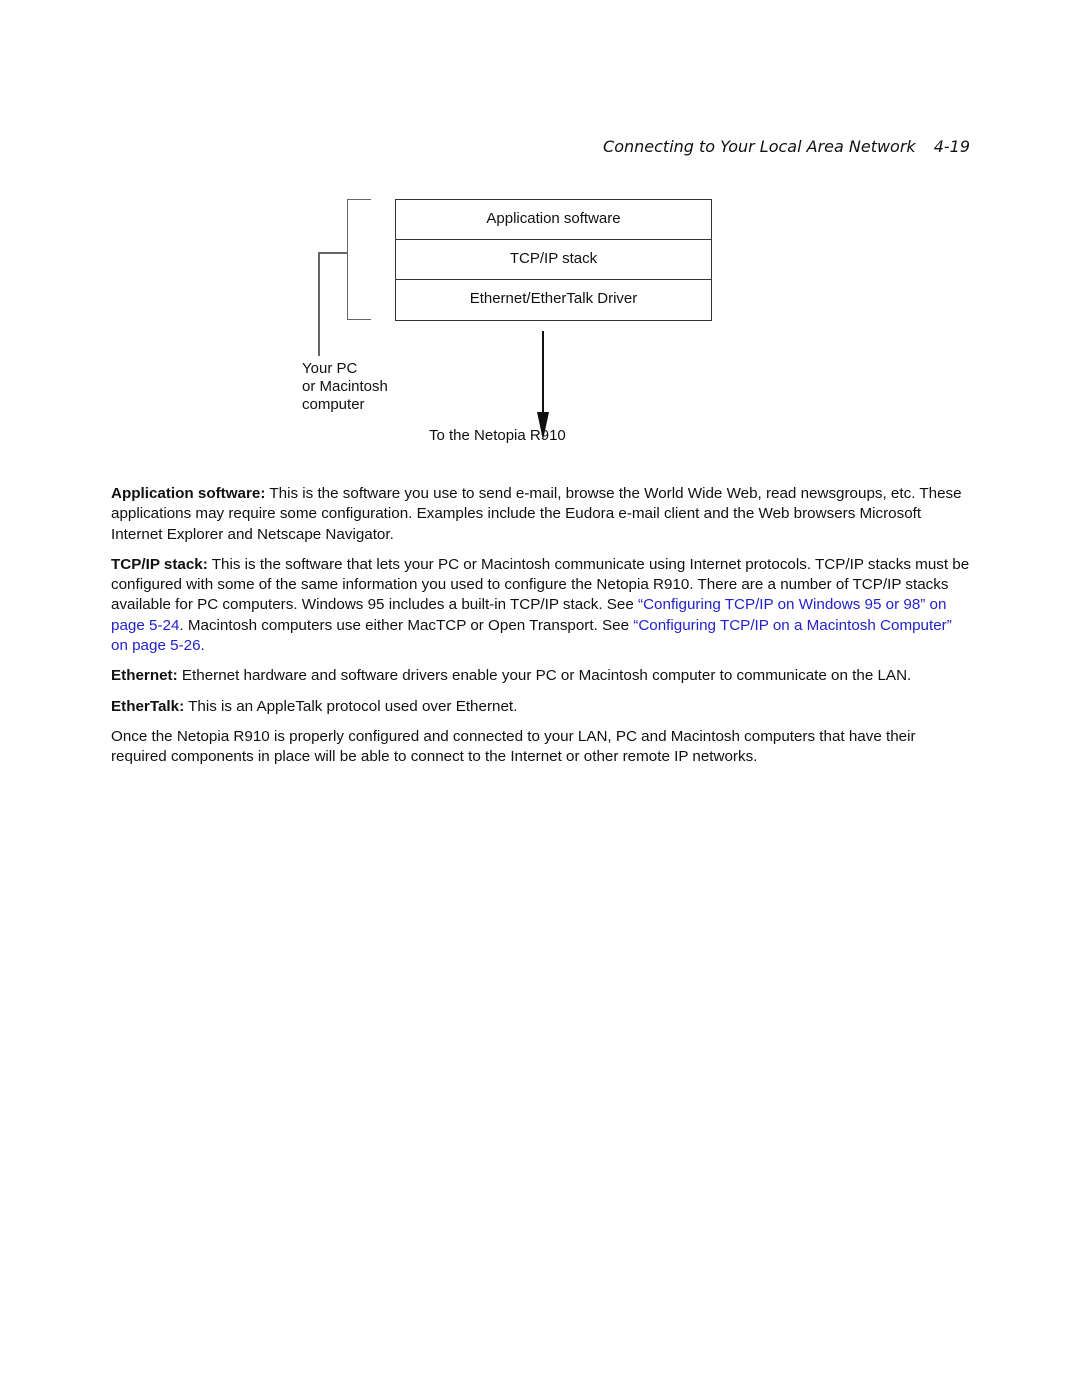 The height and width of the screenshot is (1397, 1080). I want to click on computer-label-line: or Macintosh, so click(345, 386).